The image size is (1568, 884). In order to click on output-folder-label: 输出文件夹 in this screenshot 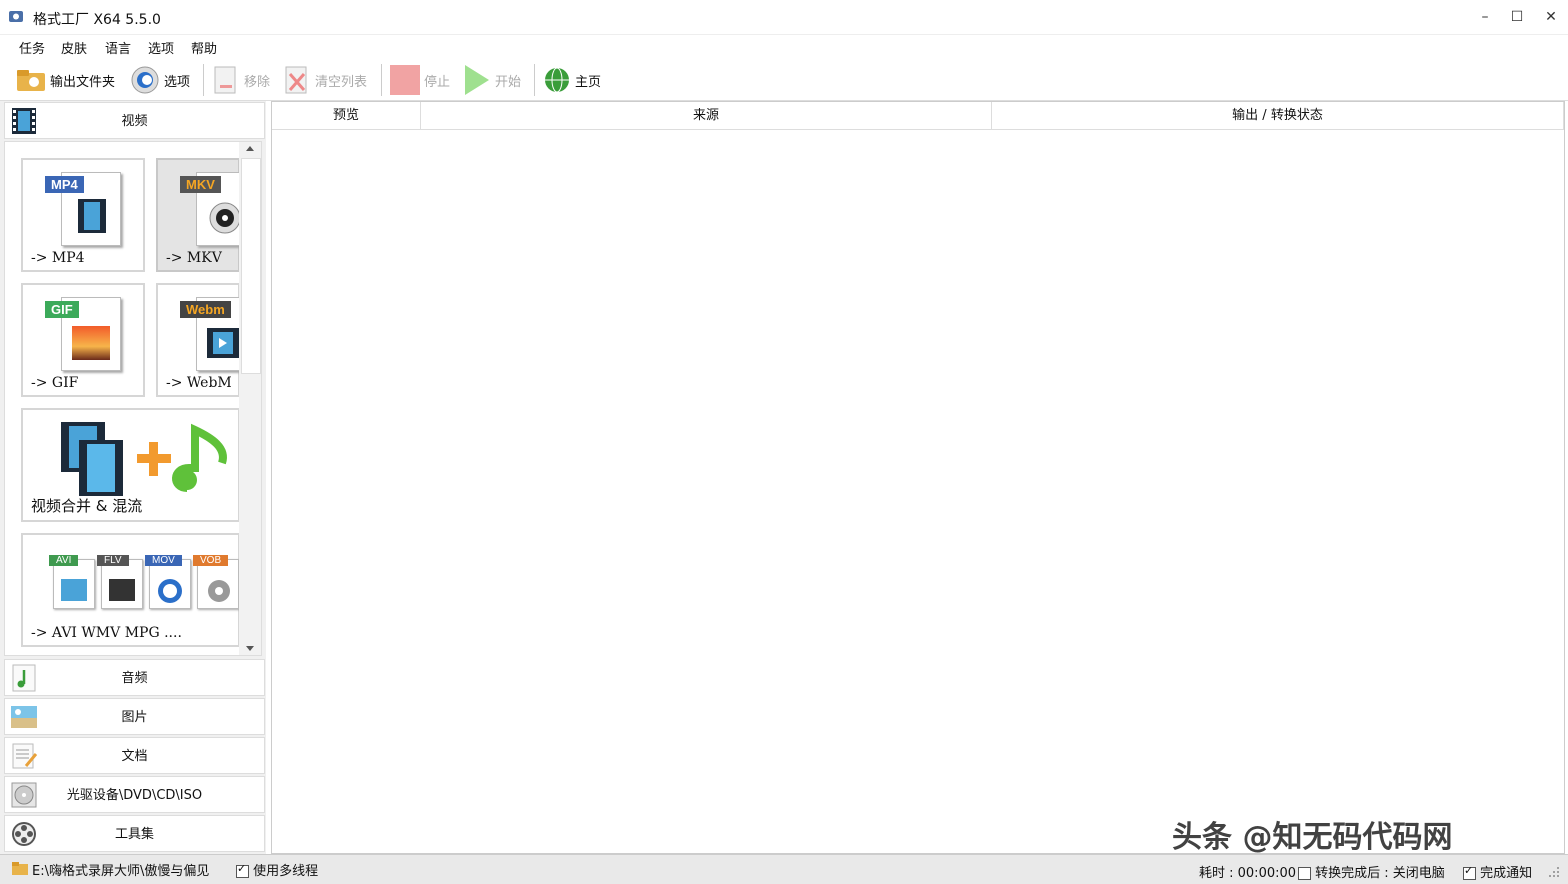, I will do `click(83, 82)`.